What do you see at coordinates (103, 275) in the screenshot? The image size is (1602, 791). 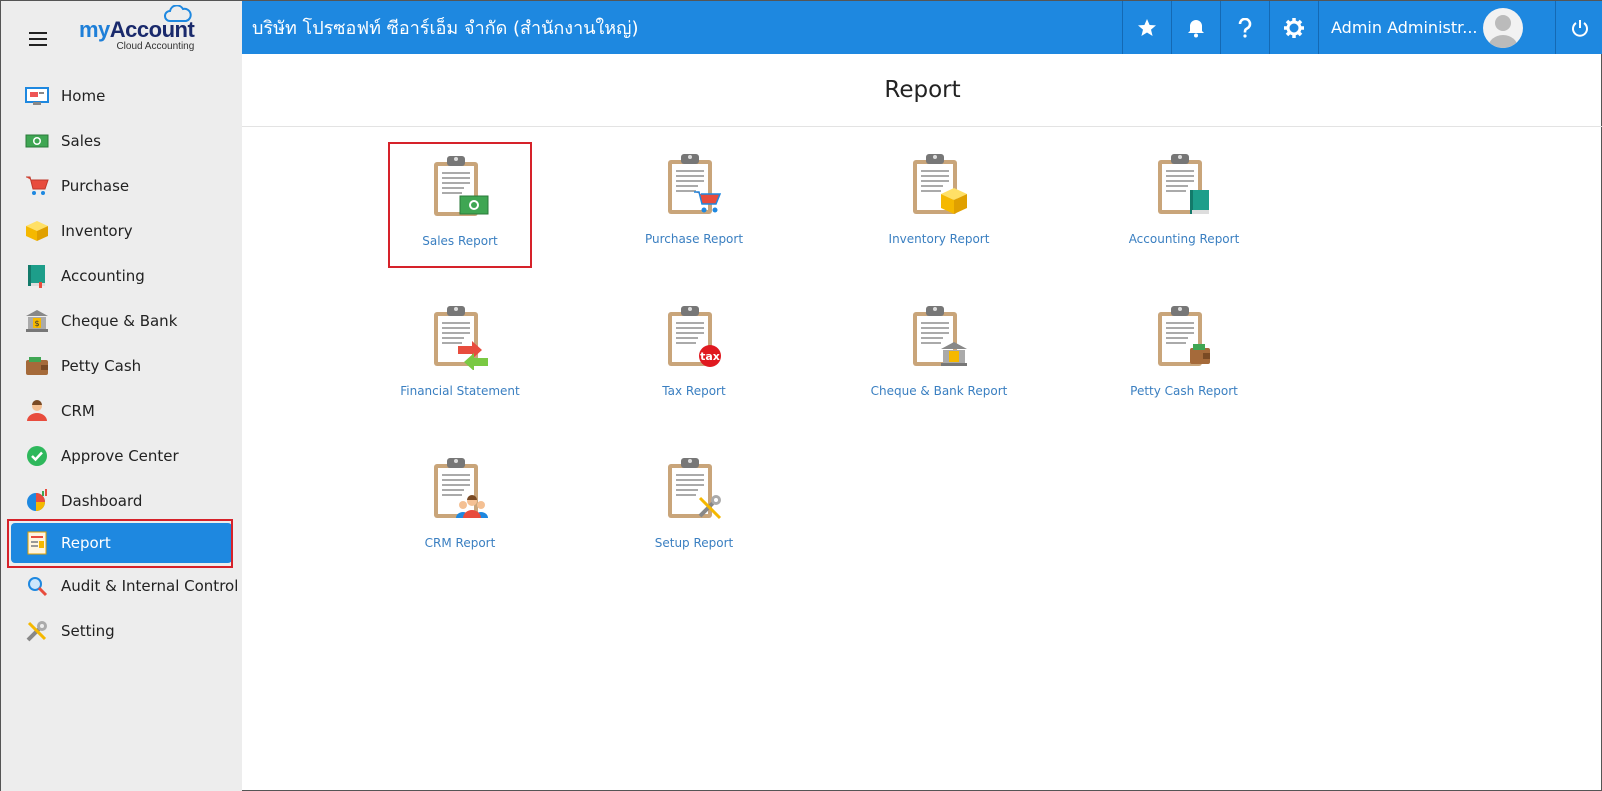 I see `sidebar-item-label: Accounting` at bounding box center [103, 275].